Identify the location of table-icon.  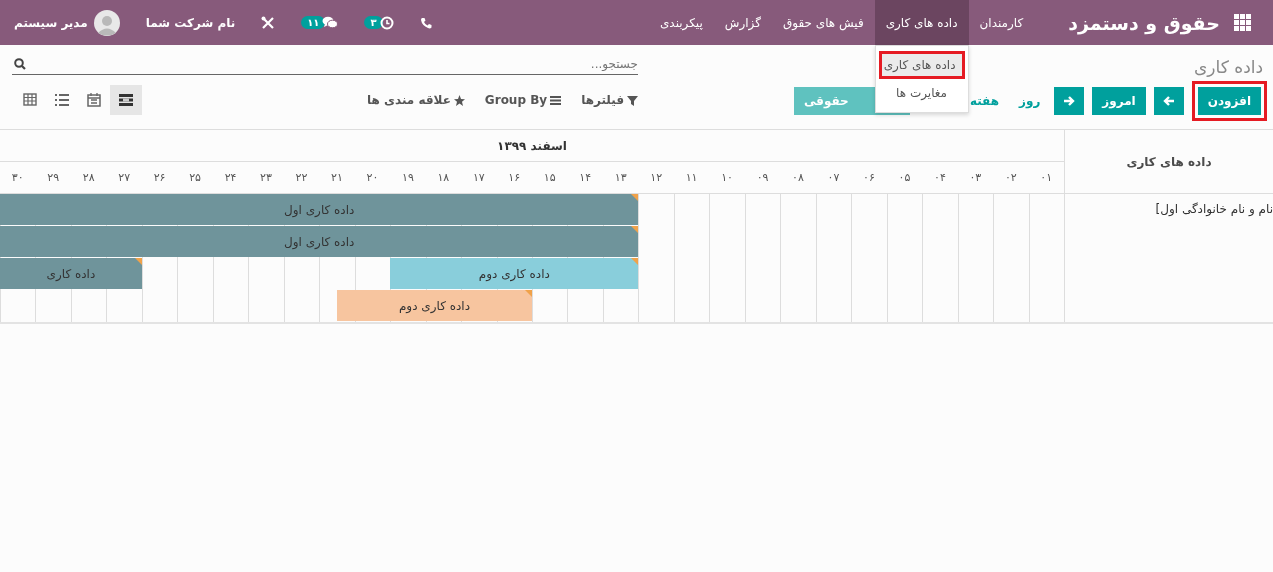
(30, 100).